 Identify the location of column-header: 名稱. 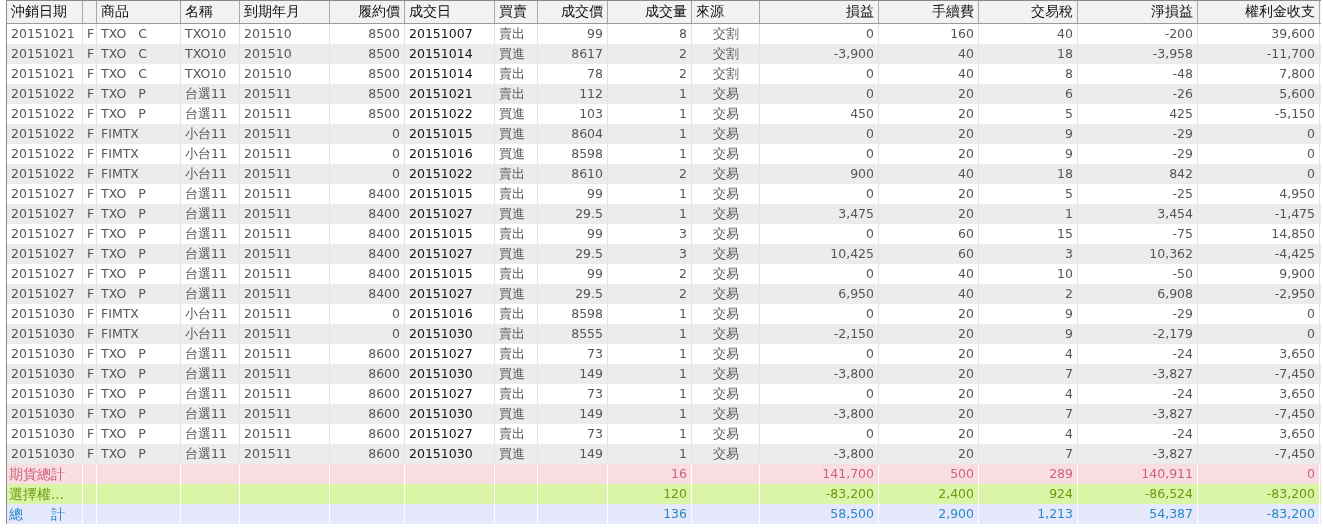
(210, 12).